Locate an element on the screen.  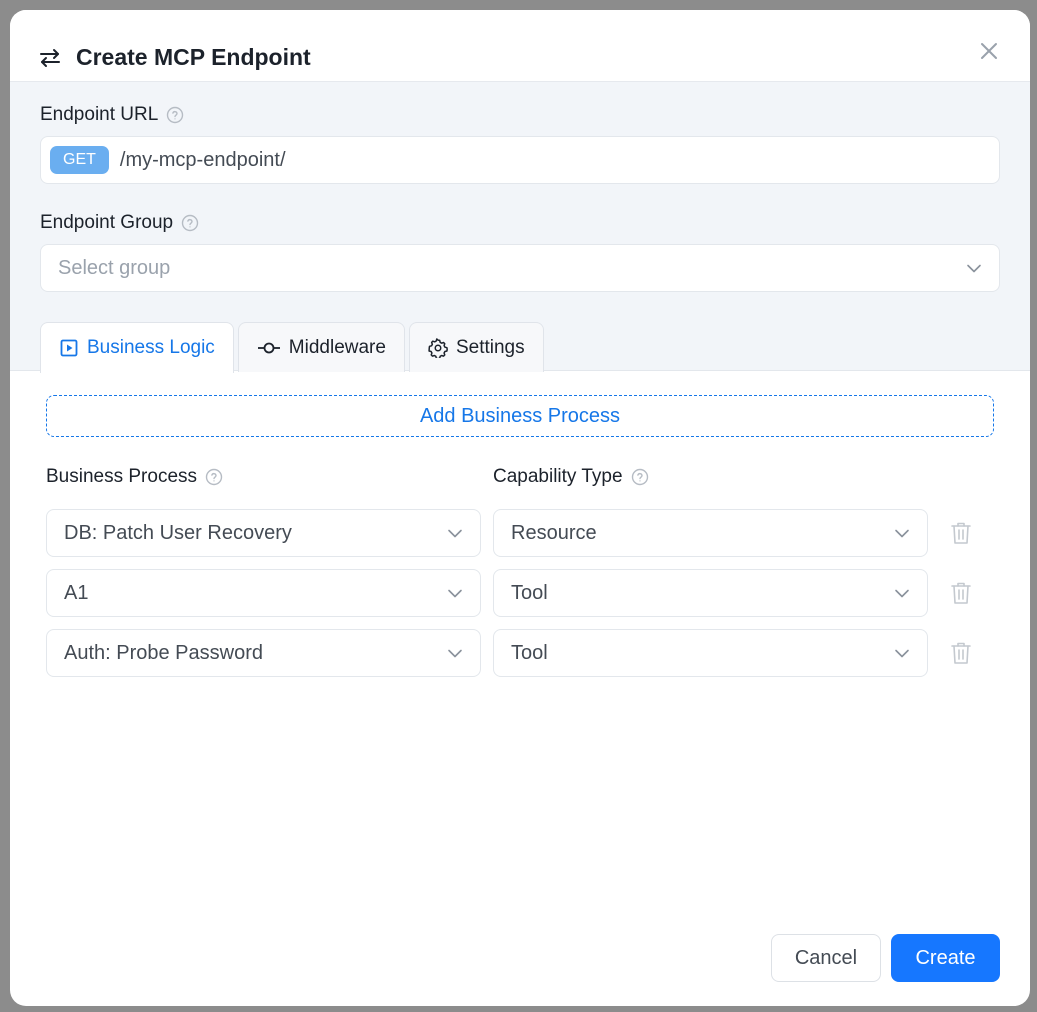
tab-label: Middleware is located at coordinates (337, 347).